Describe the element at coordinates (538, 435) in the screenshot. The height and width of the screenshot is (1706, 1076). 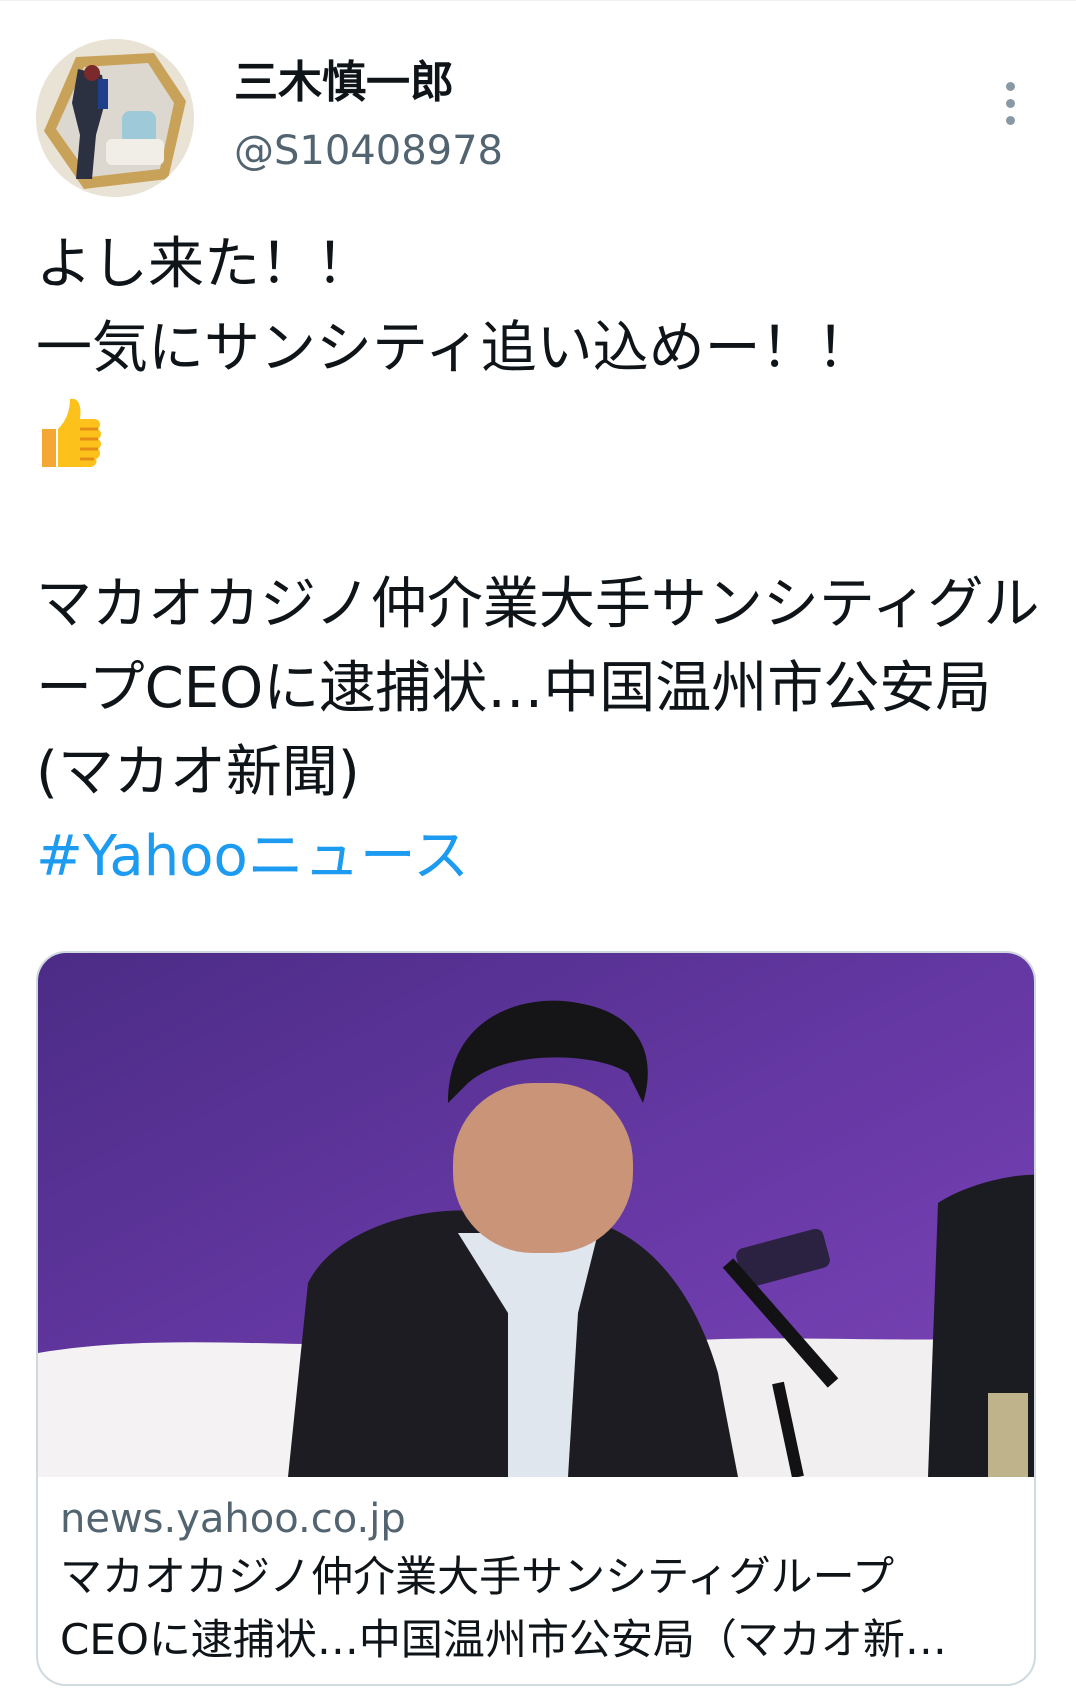
I see `thumbs-up-emoji` at that location.